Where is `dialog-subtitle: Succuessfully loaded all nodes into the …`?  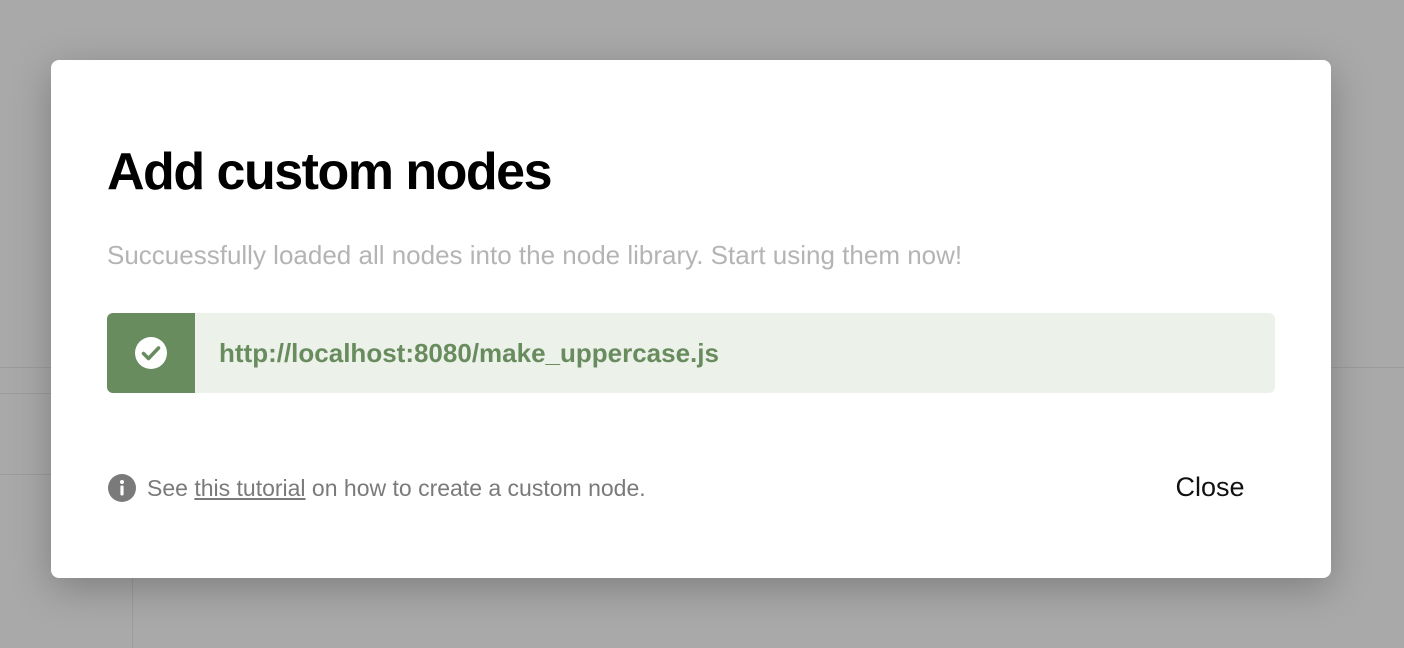 dialog-subtitle: Succuessfully loaded all nodes into the … is located at coordinates (535, 255).